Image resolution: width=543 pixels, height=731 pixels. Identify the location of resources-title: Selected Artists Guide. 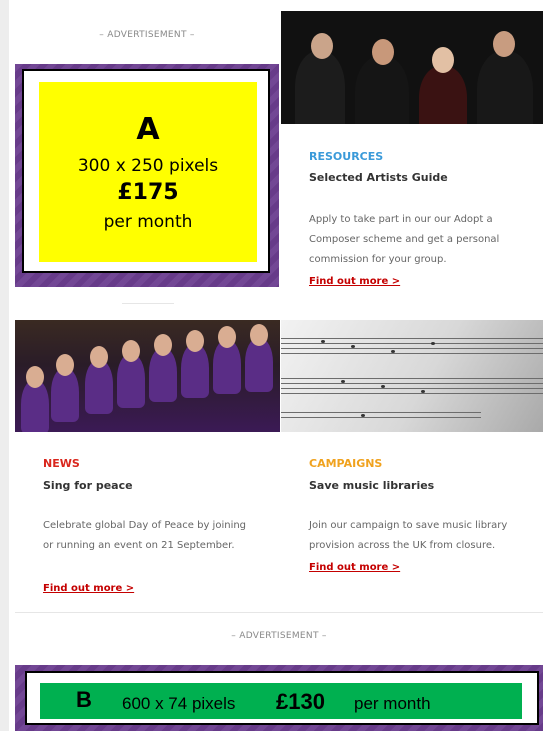
(378, 177).